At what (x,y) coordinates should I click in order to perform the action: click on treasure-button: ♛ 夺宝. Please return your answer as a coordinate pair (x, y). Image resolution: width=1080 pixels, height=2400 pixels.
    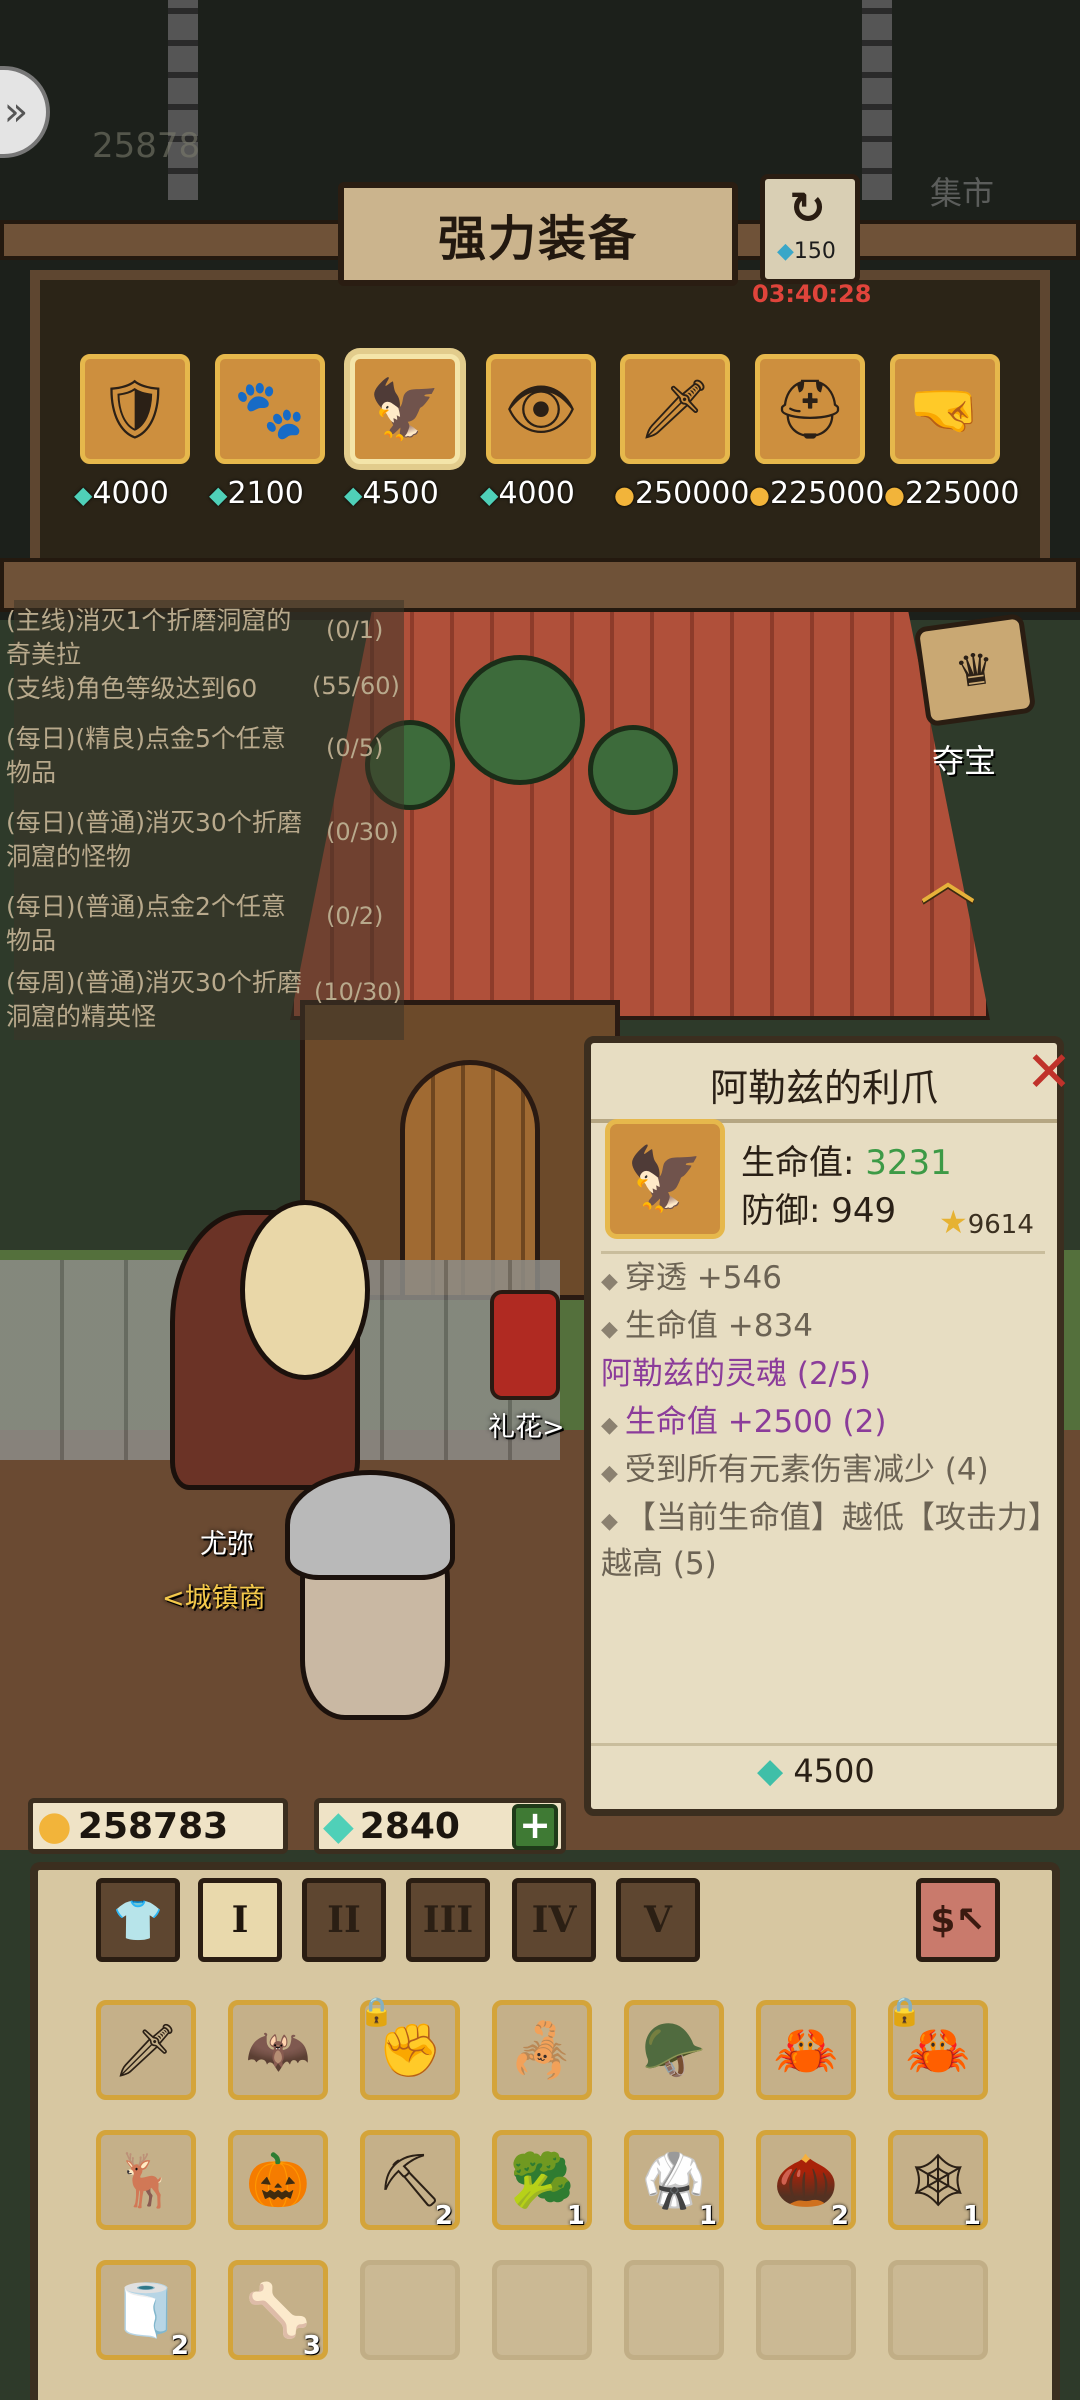
    Looking at the image, I should click on (980, 696).